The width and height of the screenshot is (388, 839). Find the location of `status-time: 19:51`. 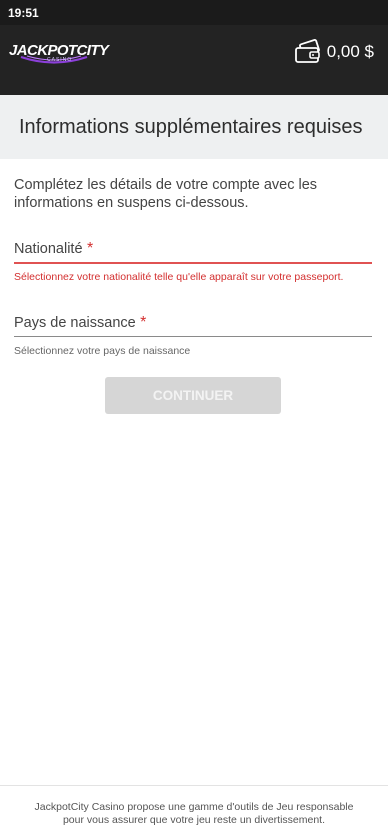

status-time: 19:51 is located at coordinates (23, 13).